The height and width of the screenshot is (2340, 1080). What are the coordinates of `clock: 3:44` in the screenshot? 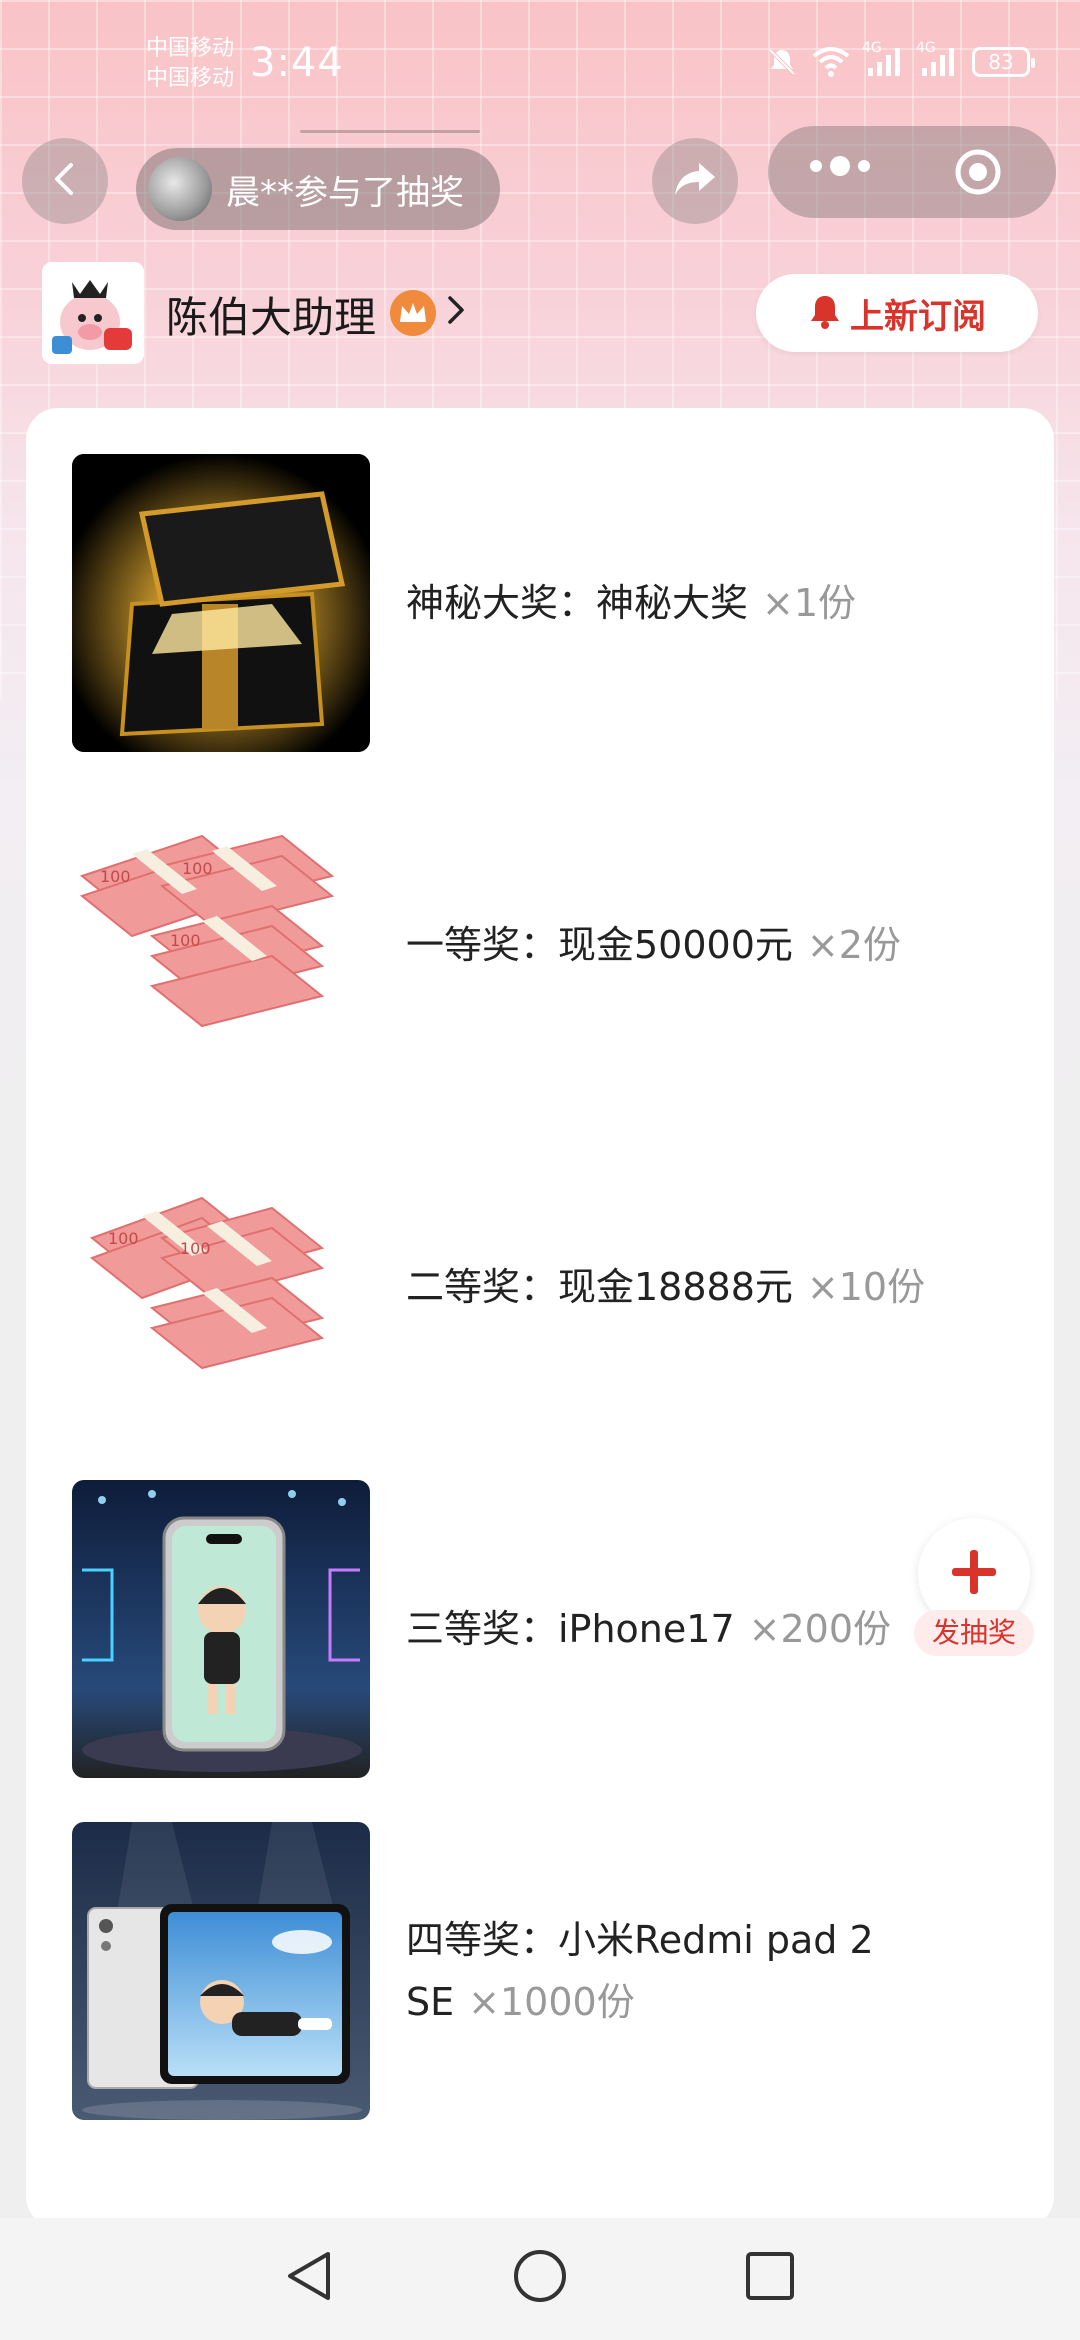 It's located at (297, 63).